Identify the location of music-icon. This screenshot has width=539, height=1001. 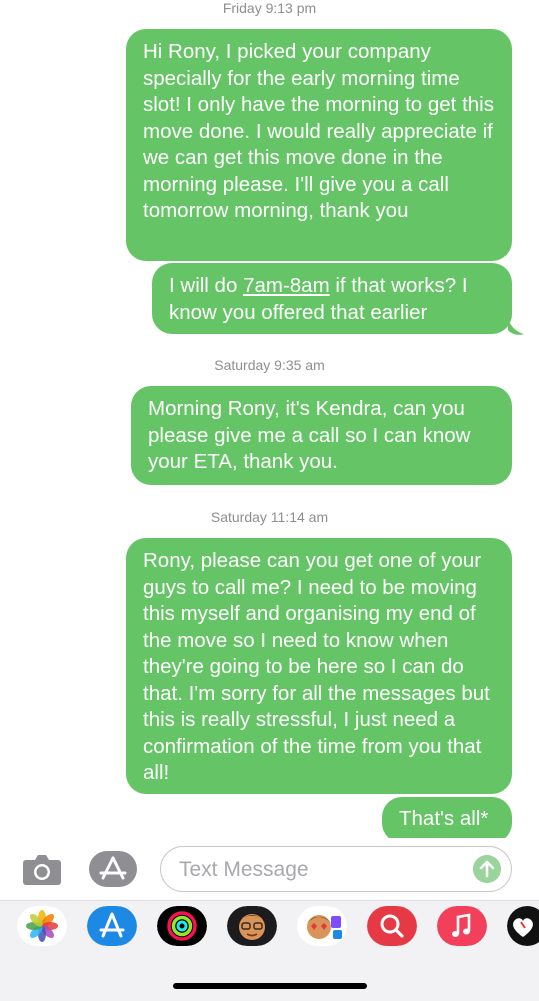
(462, 926).